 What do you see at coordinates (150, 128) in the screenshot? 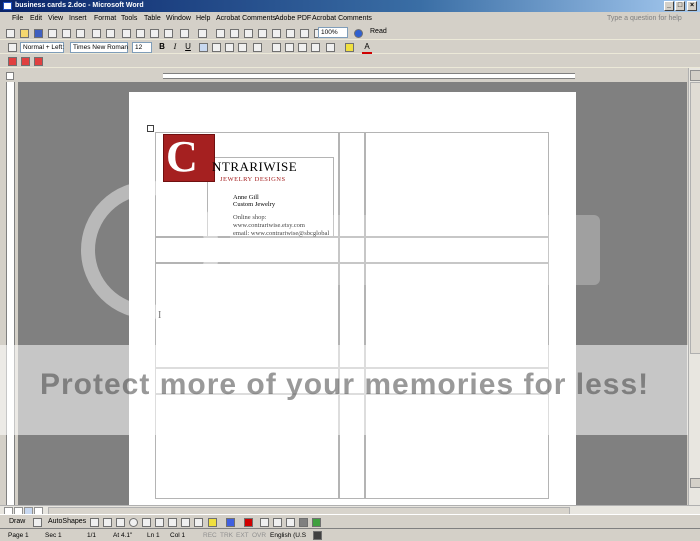
I see `table-move-handle-icon` at bounding box center [150, 128].